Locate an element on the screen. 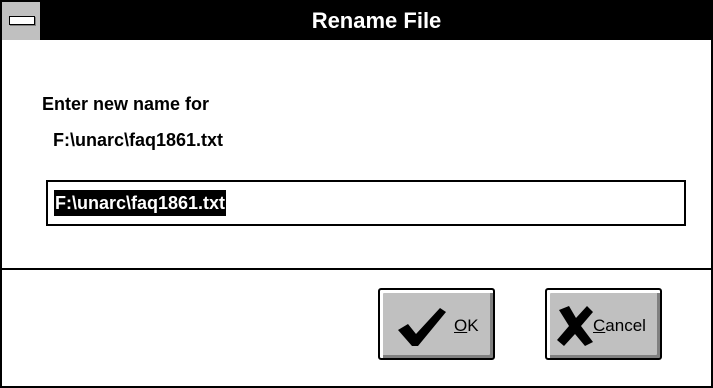 This screenshot has width=713, height=388. system-menu-icon is located at coordinates (22, 20).